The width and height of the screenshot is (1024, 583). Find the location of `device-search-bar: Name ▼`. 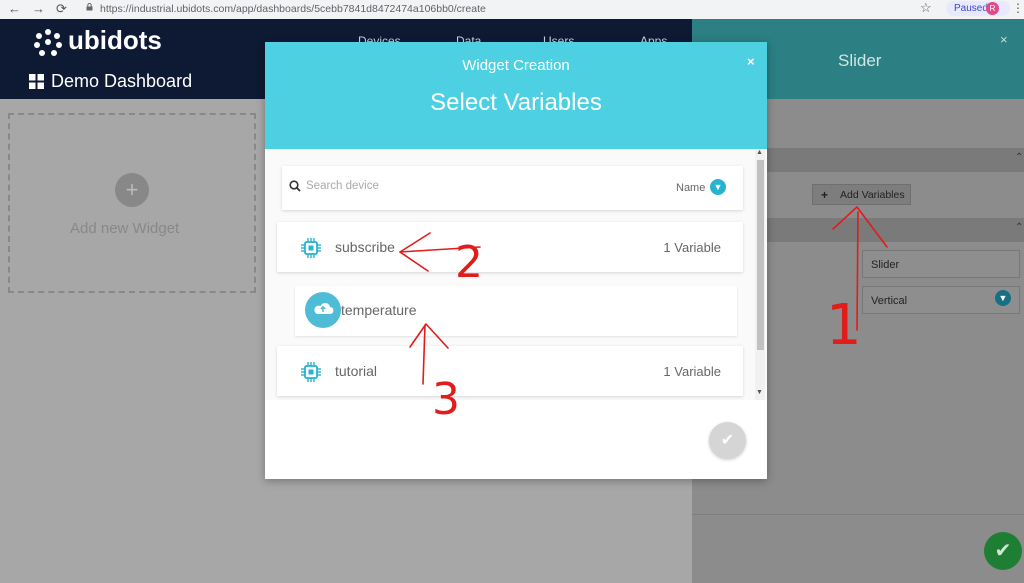

device-search-bar: Name ▼ is located at coordinates (512, 188).